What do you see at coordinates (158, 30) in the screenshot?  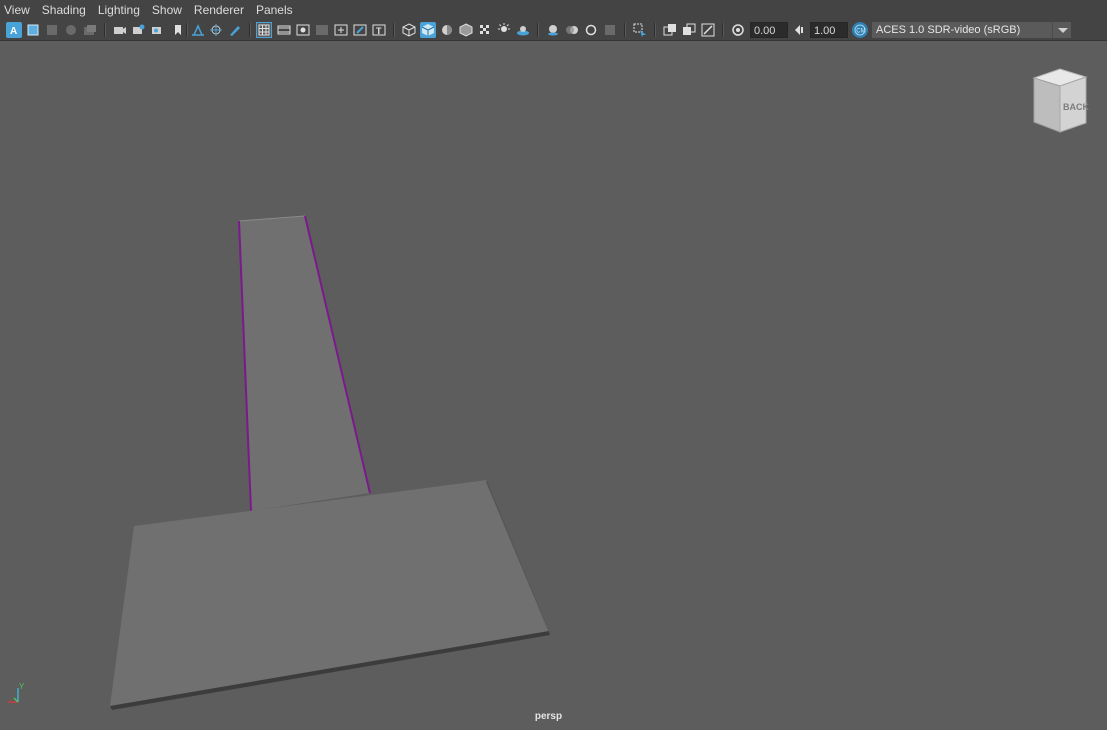 I see `camera-sequence-icon` at bounding box center [158, 30].